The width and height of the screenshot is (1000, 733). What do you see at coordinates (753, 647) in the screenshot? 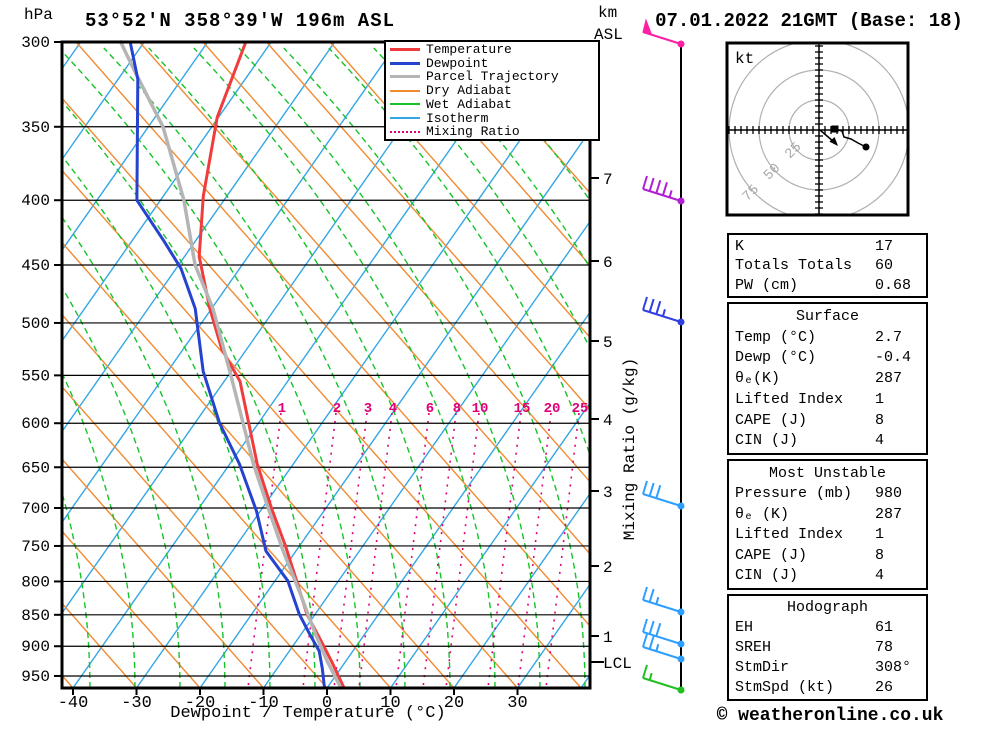
I see `indices-row-label: SREH` at bounding box center [753, 647].